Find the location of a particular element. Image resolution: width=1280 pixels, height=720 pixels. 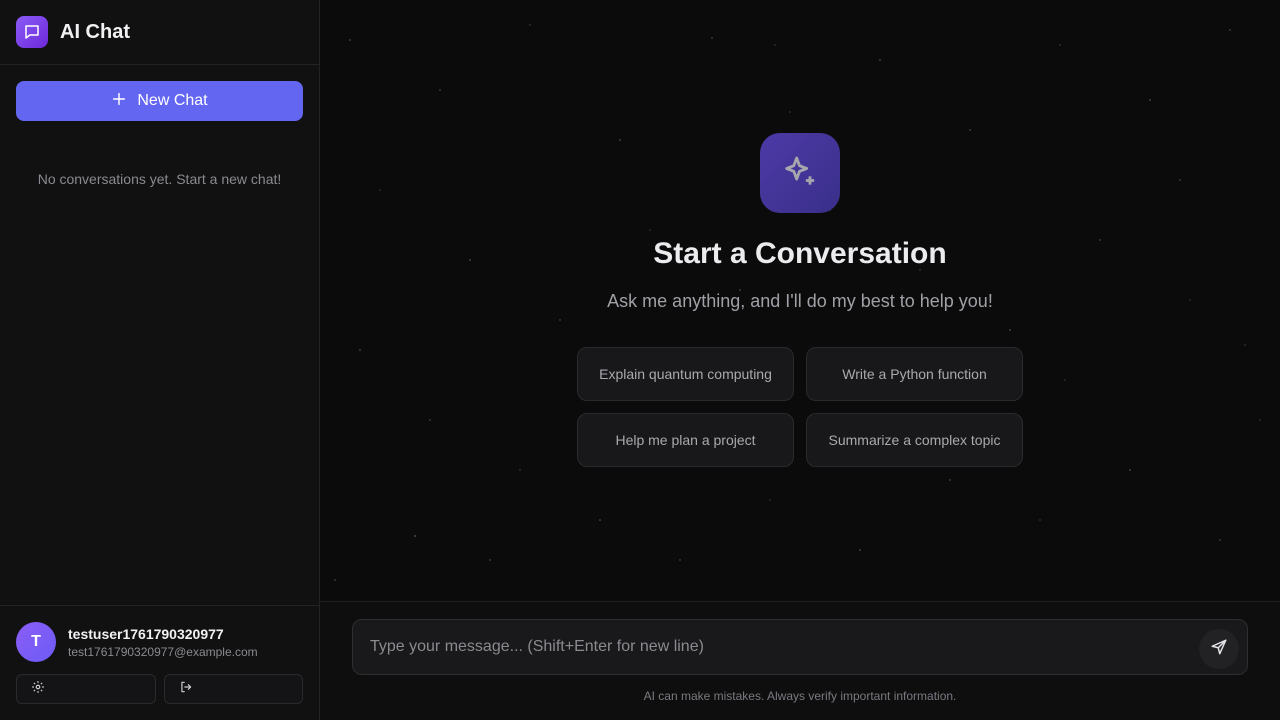

sidebar-header: AI Chat is located at coordinates (159, 32).